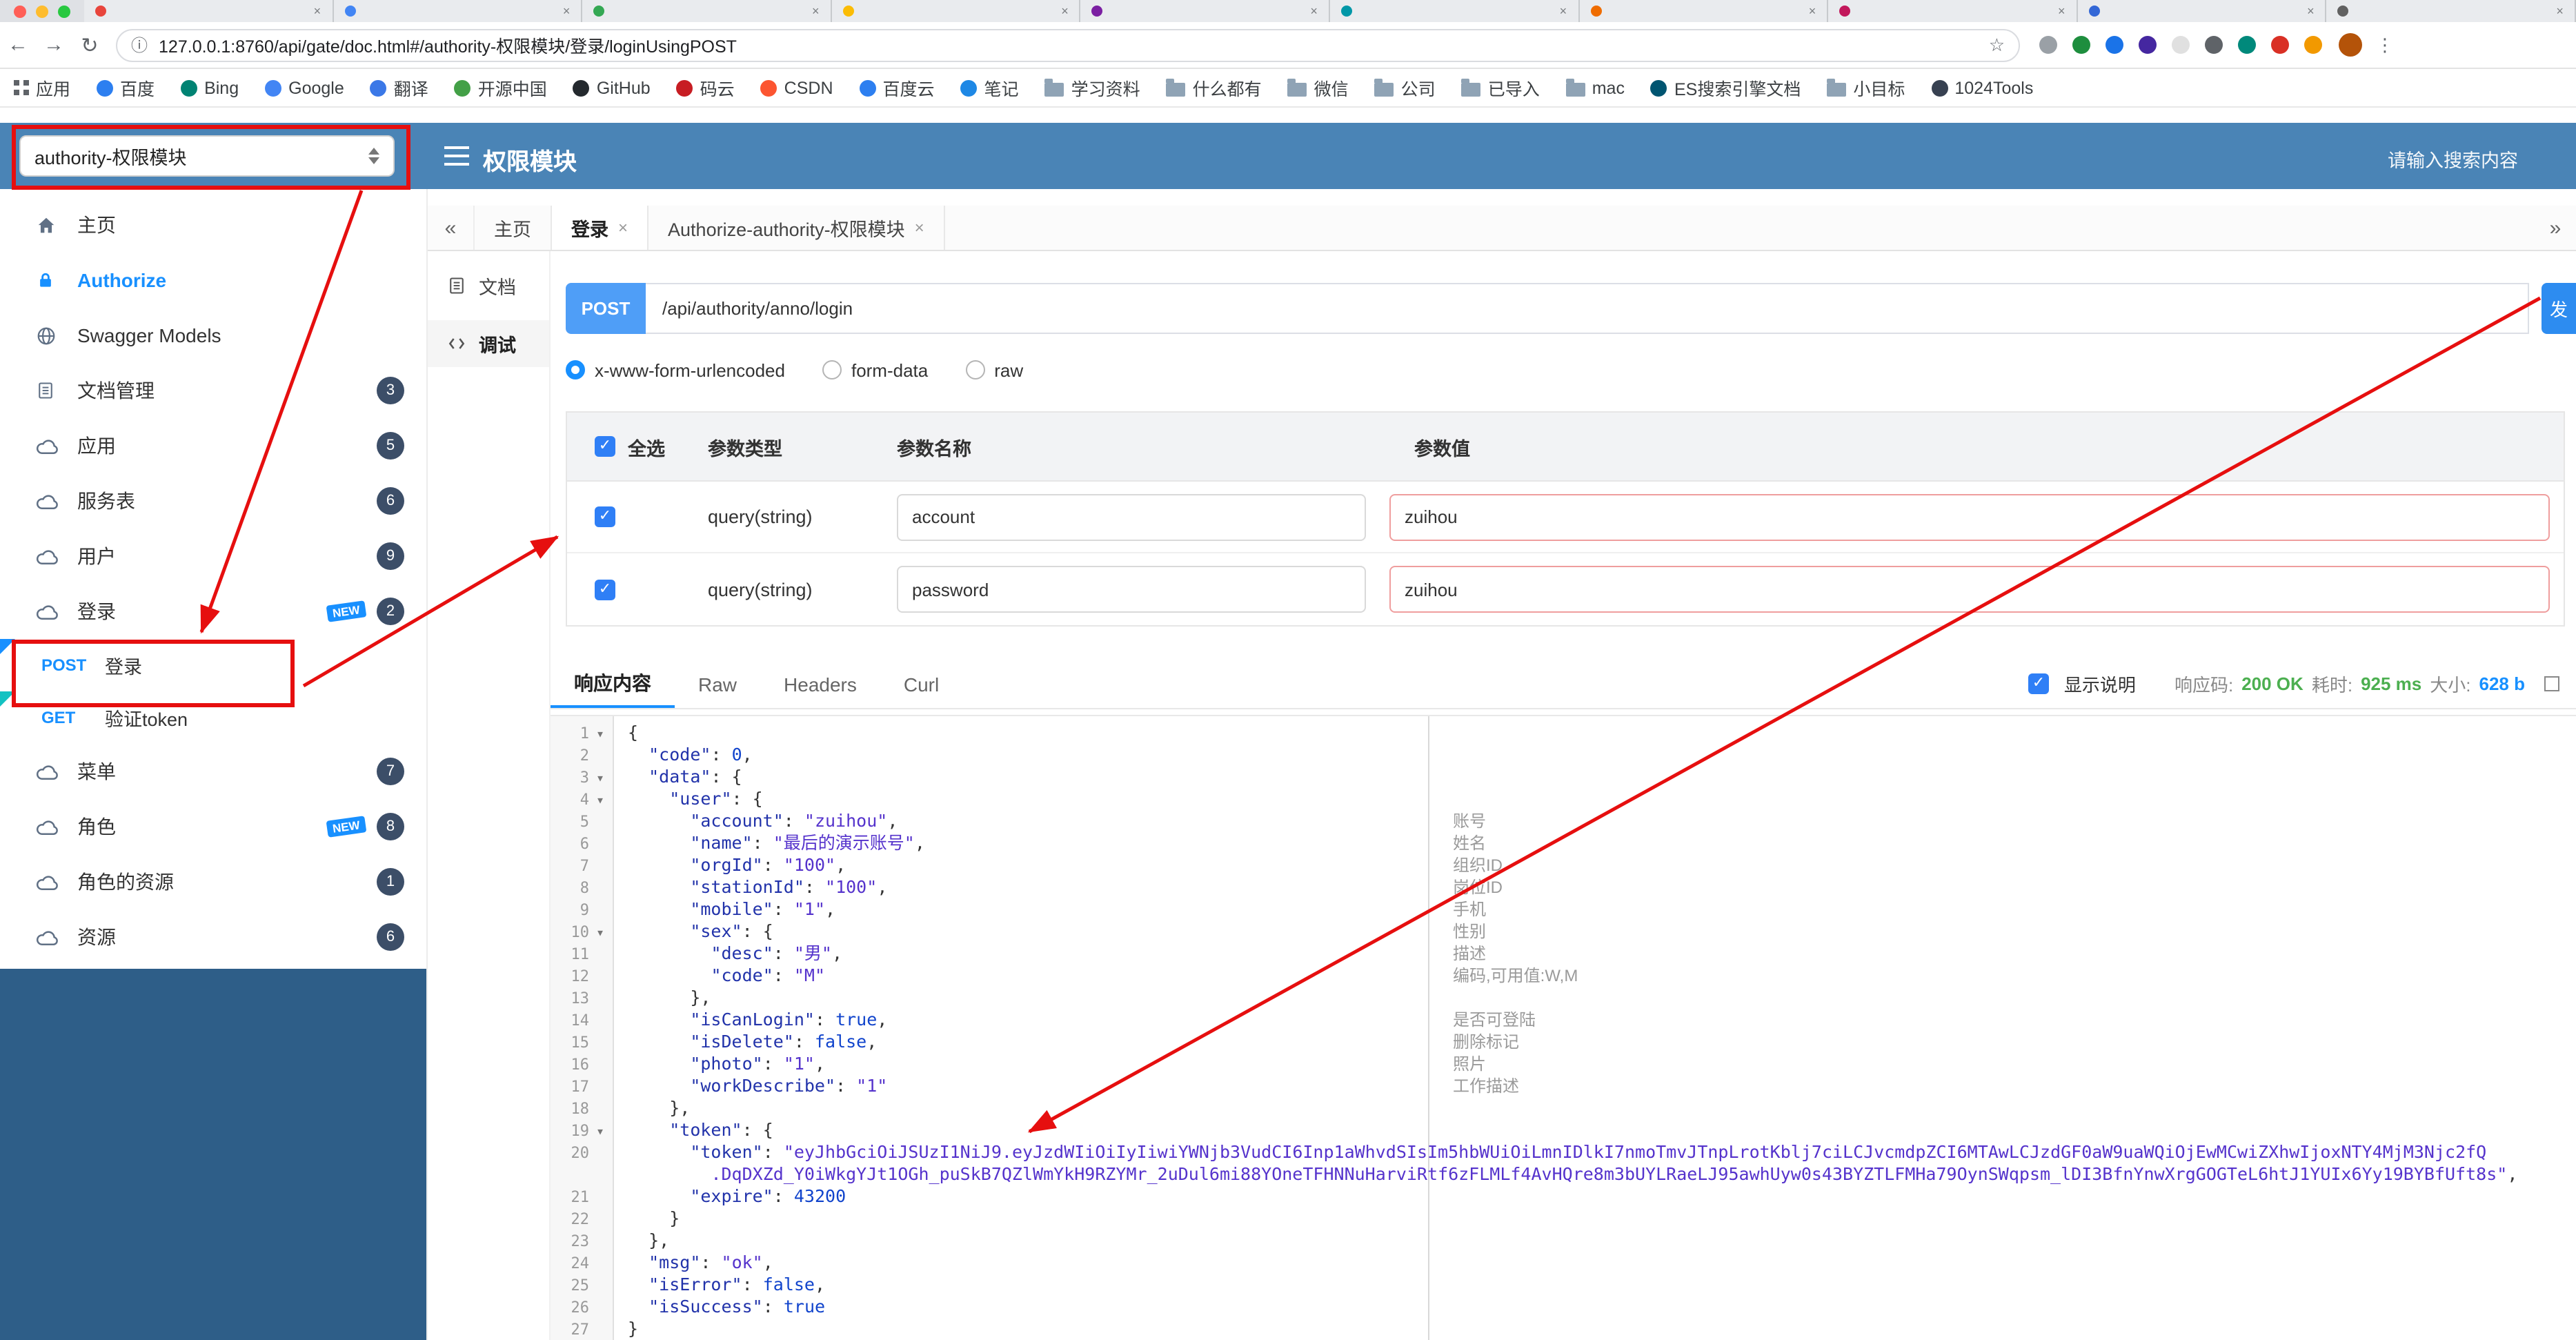 The width and height of the screenshot is (2576, 1340). What do you see at coordinates (2559, 308) in the screenshot?
I see `send-button: 发` at bounding box center [2559, 308].